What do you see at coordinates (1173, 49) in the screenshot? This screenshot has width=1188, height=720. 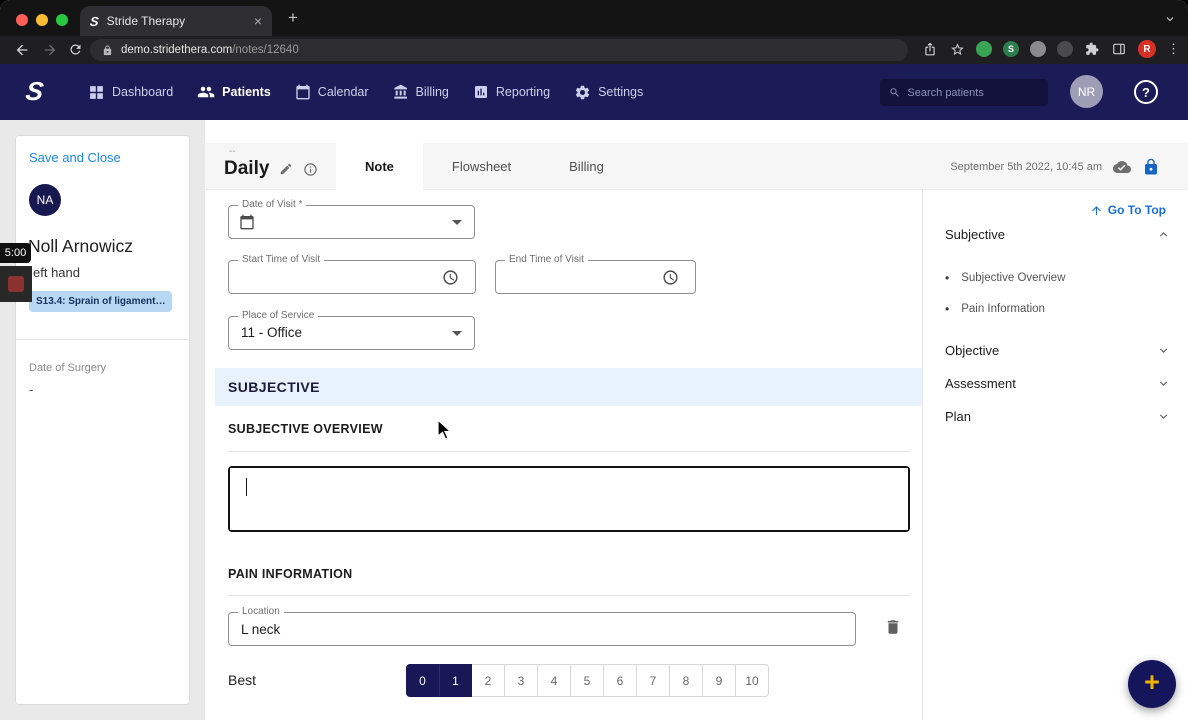 I see `browser-menu-icon: ⋮` at bounding box center [1173, 49].